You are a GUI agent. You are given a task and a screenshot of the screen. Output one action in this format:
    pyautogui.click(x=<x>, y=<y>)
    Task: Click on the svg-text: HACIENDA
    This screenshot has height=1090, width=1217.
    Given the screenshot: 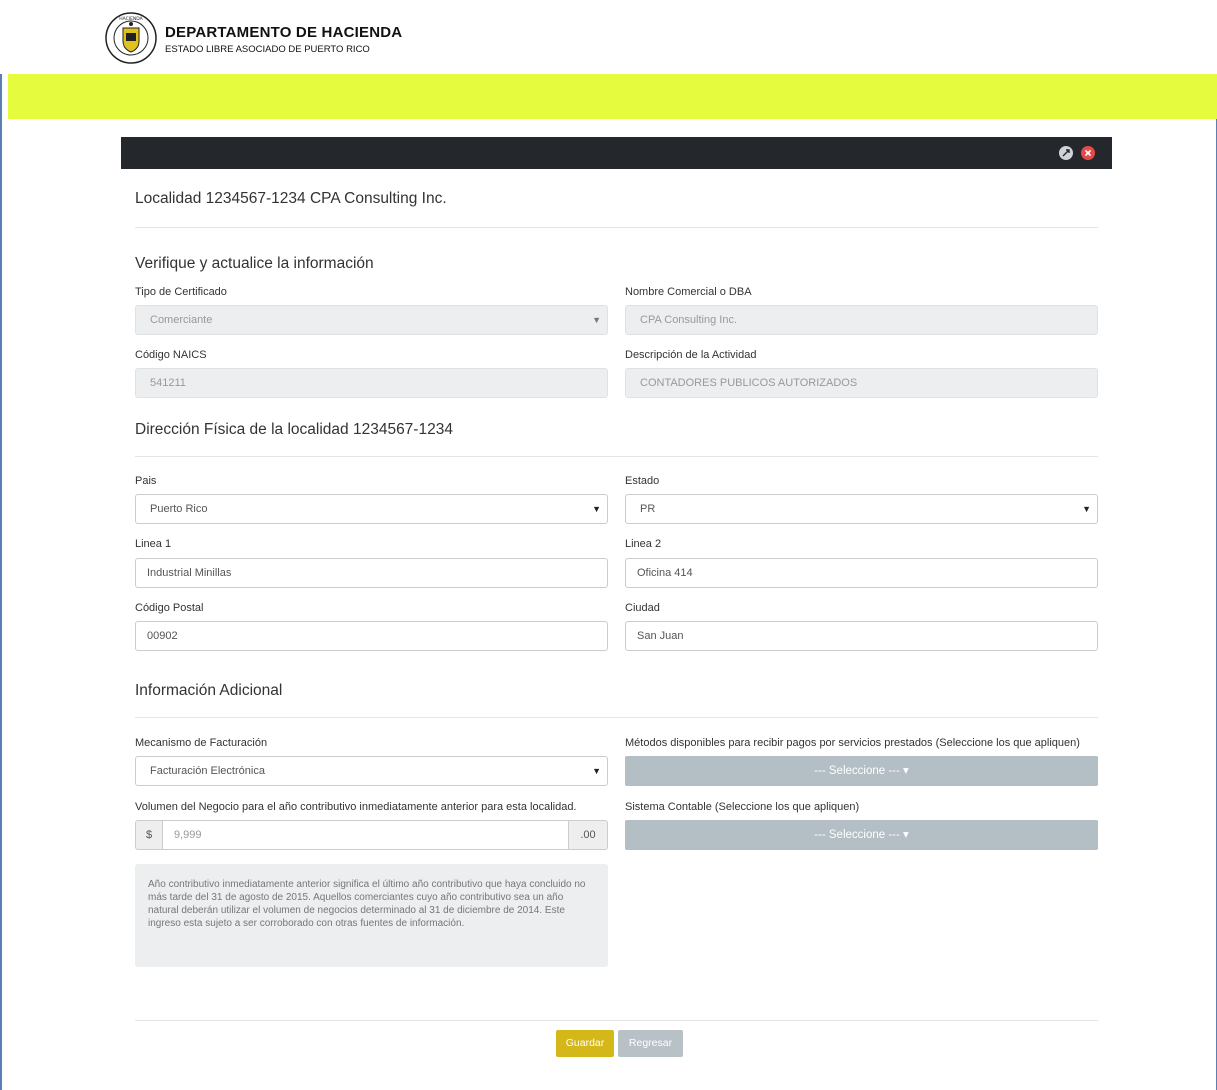 What is the action you would take?
    pyautogui.click(x=131, y=19)
    